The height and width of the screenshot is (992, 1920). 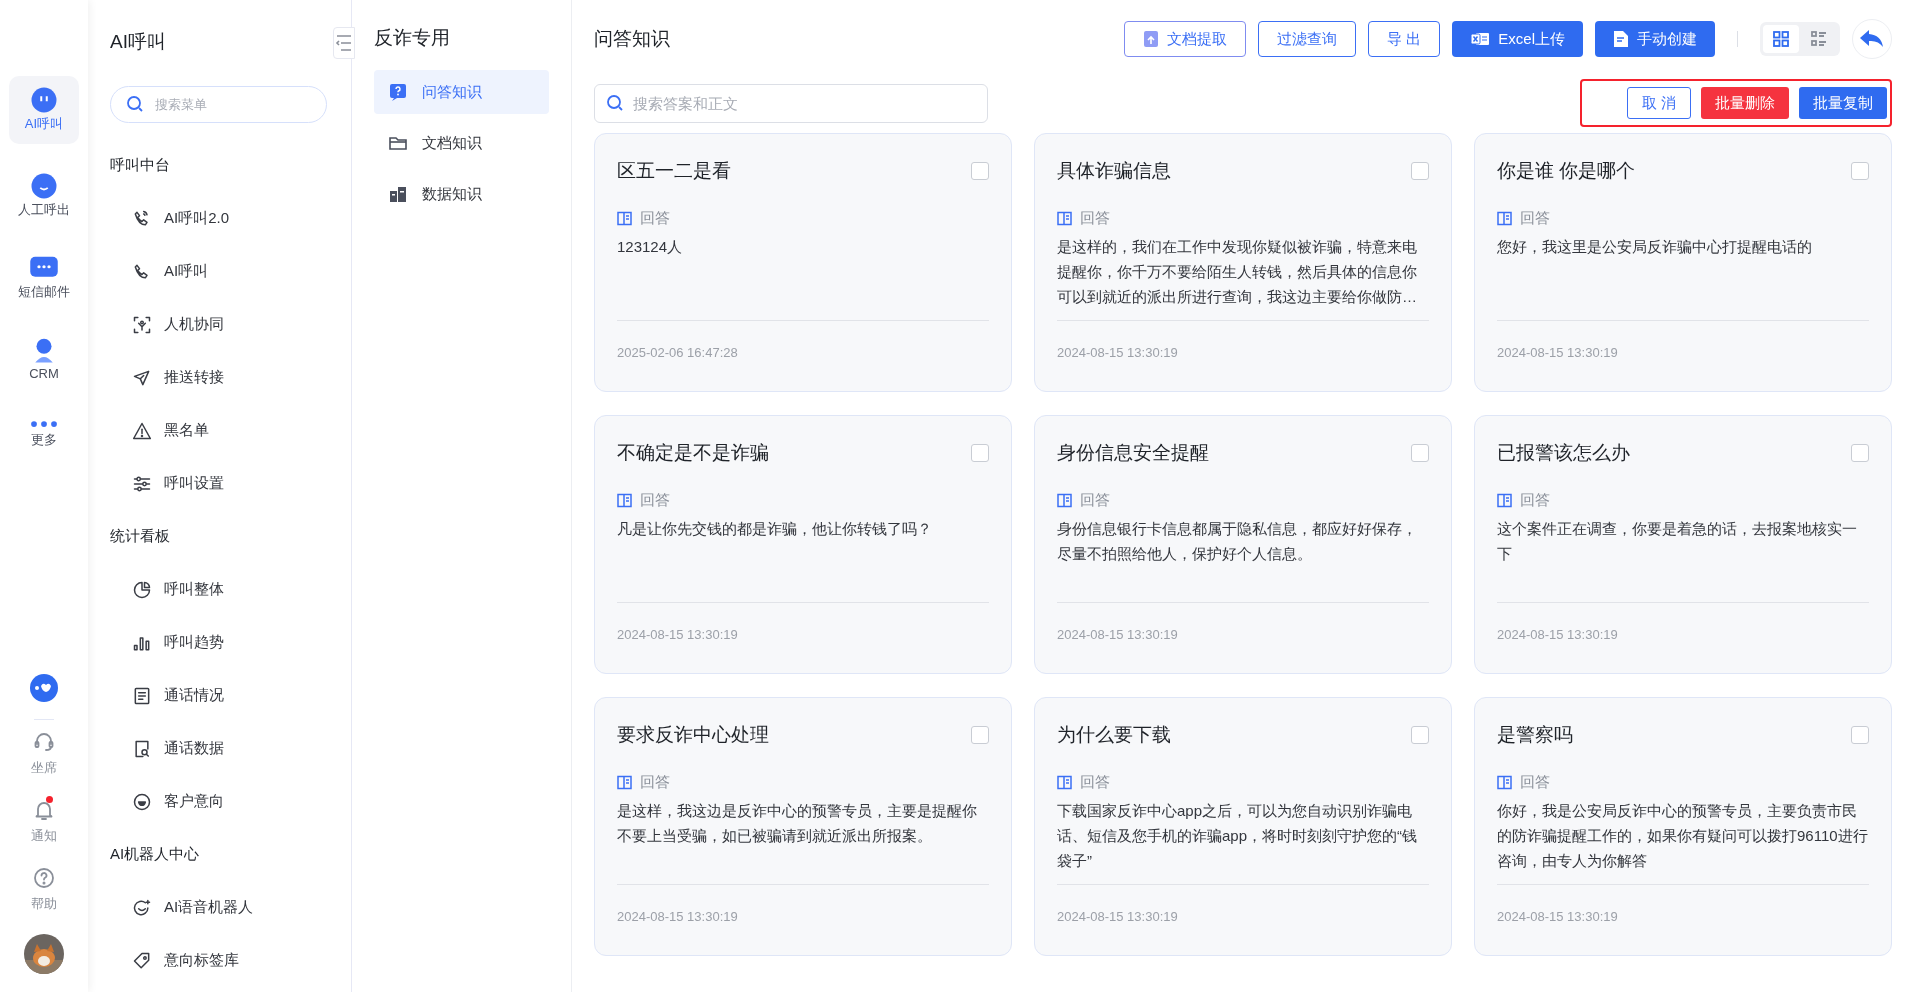 I want to click on toolbar-button: 导 出, so click(x=1404, y=39).